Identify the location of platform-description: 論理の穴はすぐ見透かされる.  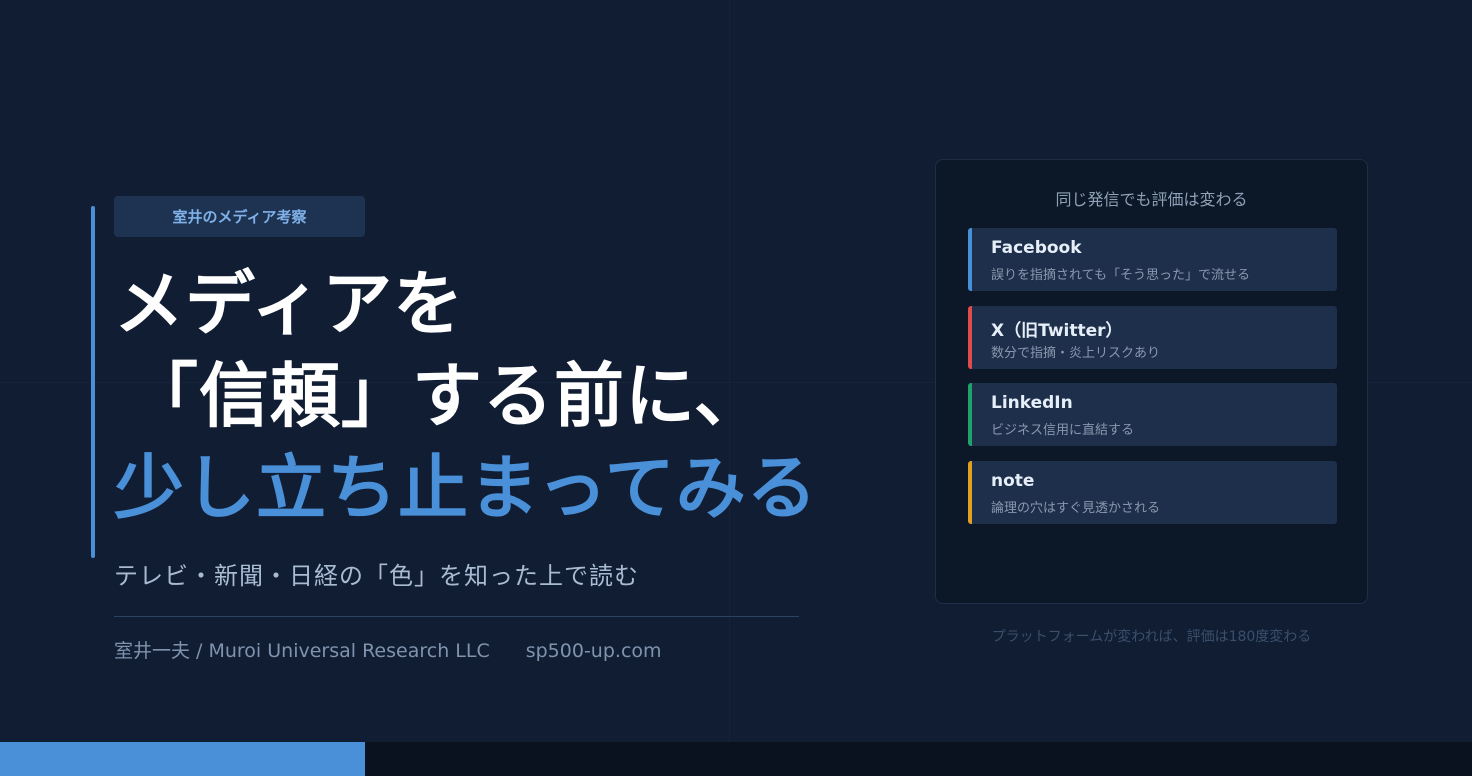
(1076, 508).